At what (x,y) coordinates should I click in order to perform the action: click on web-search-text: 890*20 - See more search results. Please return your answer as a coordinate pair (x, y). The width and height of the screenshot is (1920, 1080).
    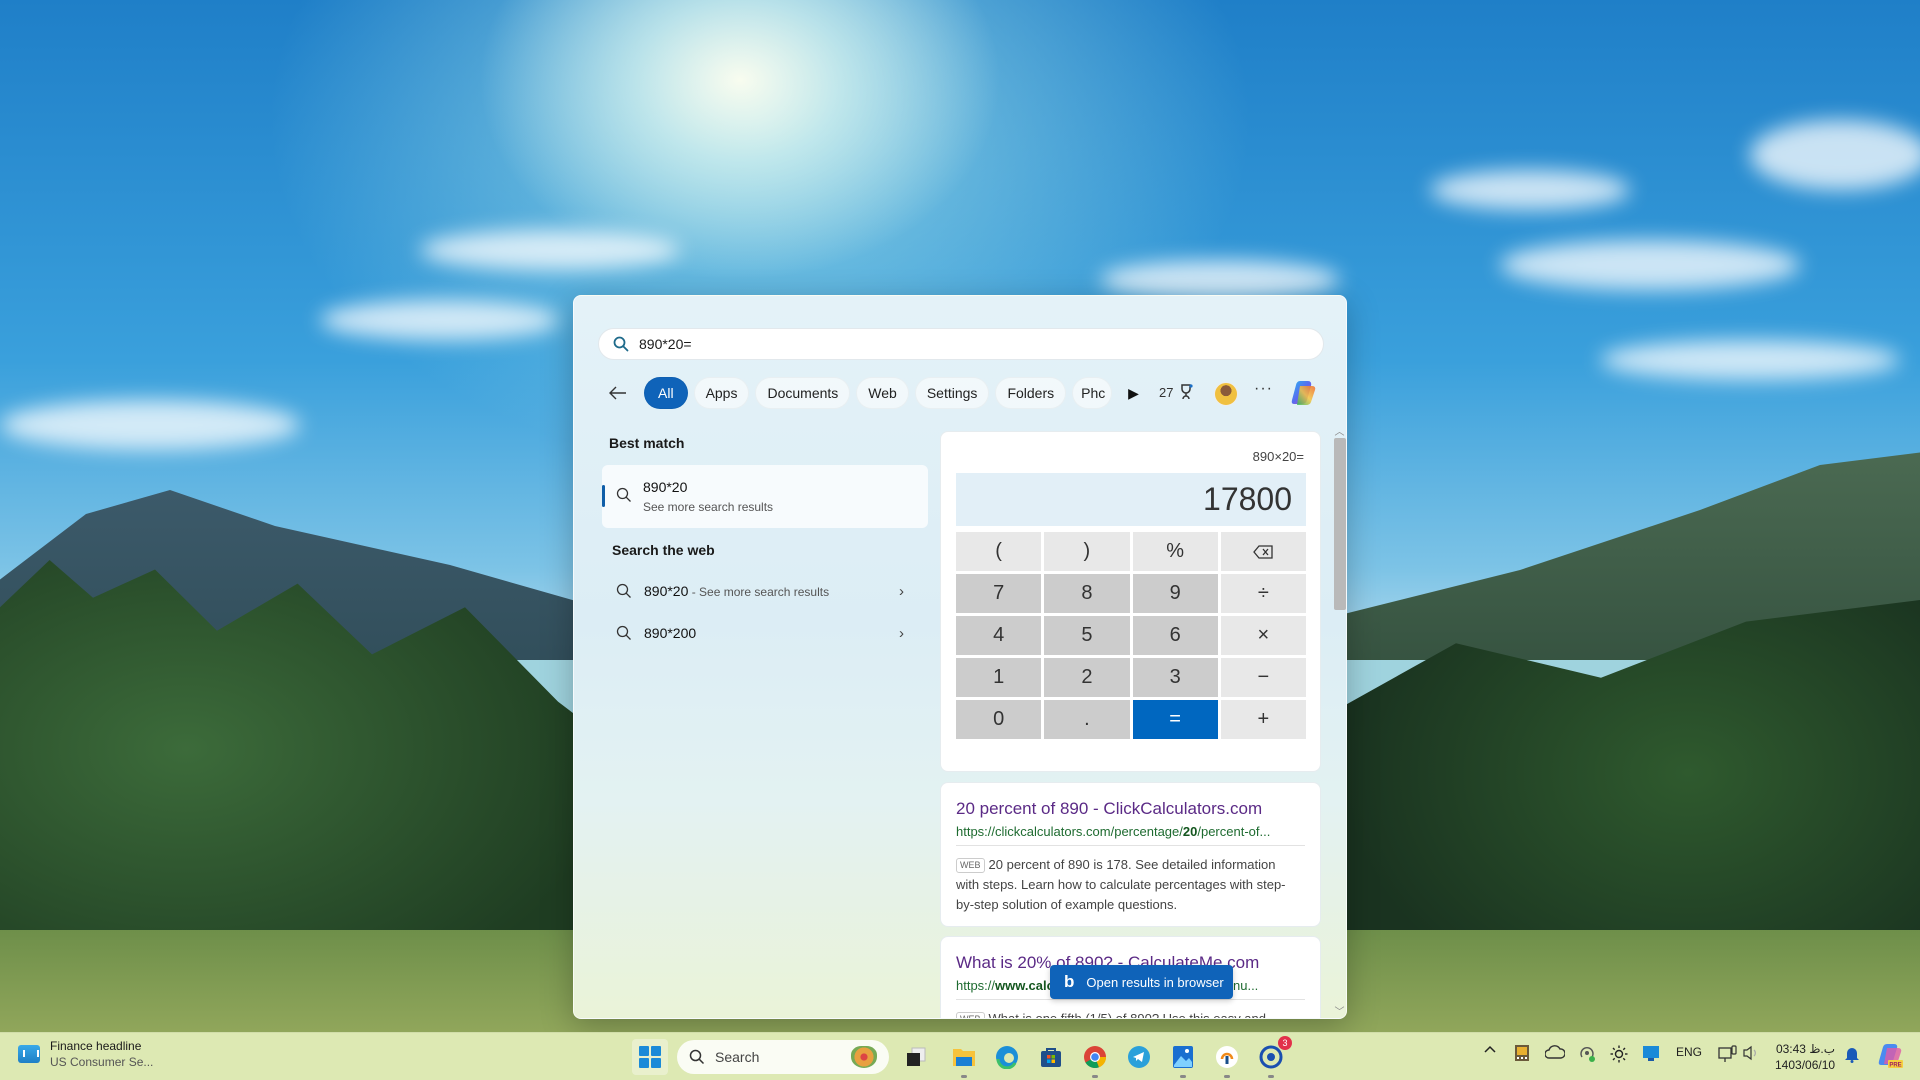
    Looking at the image, I should click on (737, 591).